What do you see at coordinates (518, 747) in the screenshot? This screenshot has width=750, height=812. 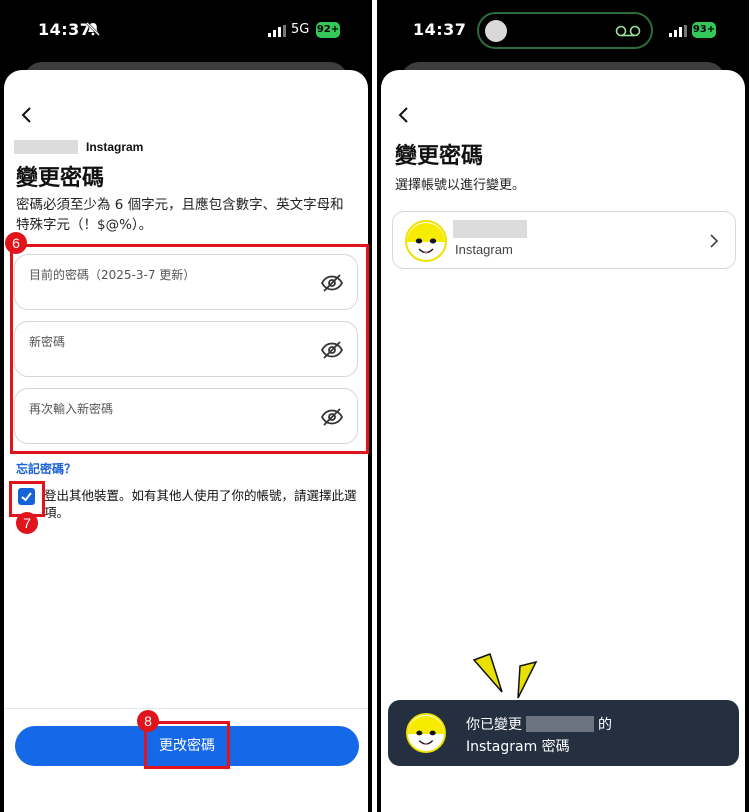 I see `toast-line-2: Instagram 密碼` at bounding box center [518, 747].